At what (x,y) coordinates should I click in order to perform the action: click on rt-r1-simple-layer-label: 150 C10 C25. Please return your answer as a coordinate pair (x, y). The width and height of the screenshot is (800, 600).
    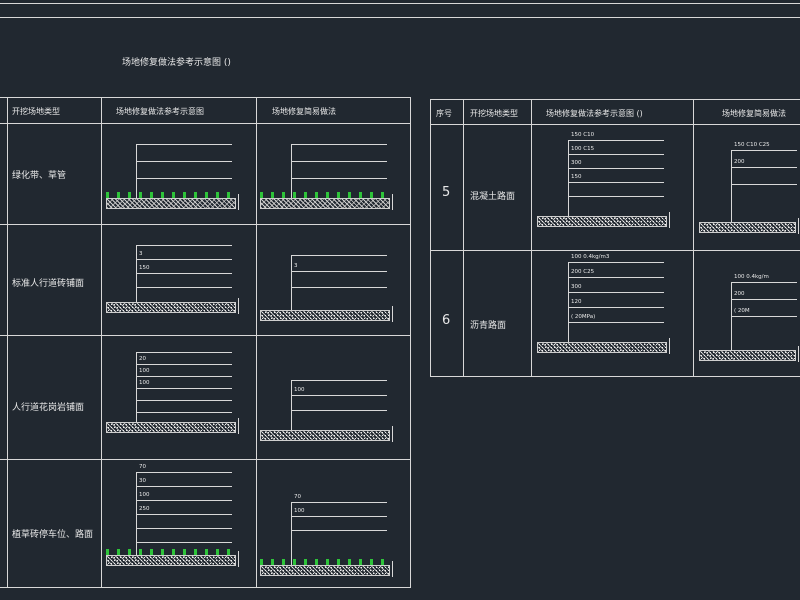
    Looking at the image, I should click on (752, 145).